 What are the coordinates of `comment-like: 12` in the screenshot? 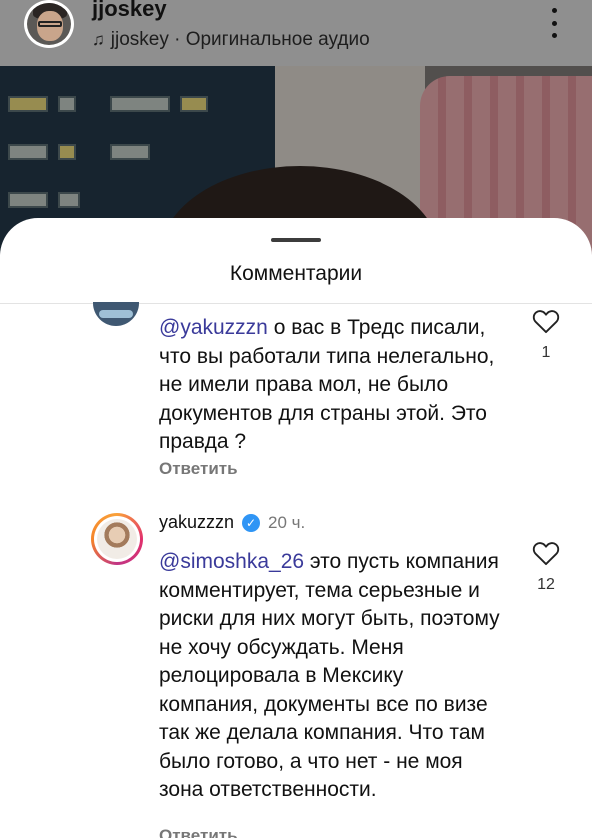 It's located at (546, 567).